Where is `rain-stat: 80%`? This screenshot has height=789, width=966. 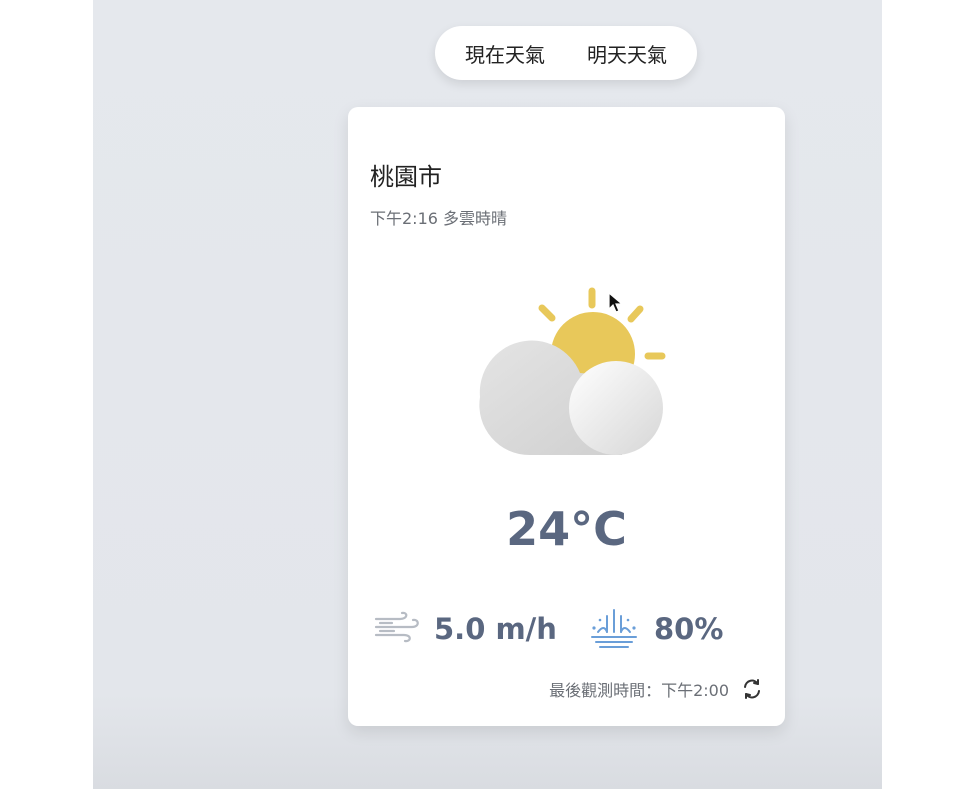
rain-stat: 80% is located at coordinates (655, 629).